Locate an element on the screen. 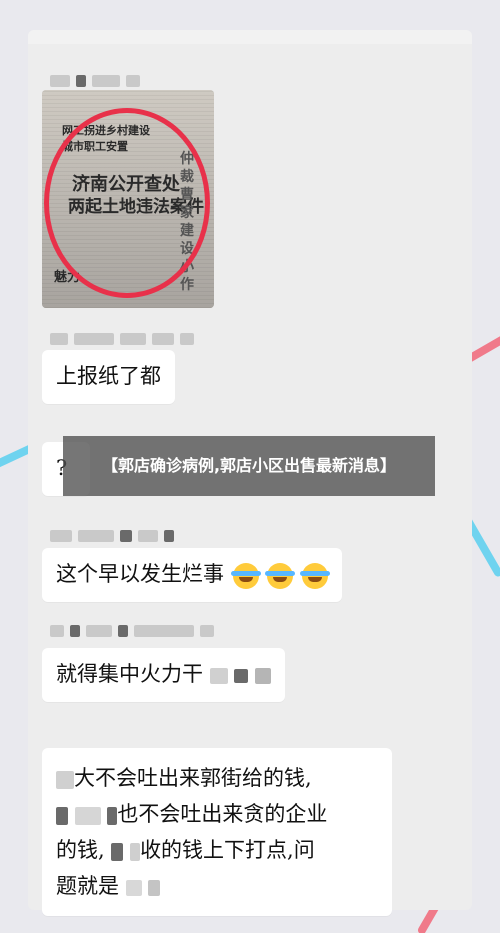 The height and width of the screenshot is (933, 500). message-line: 的钱, 收的钱上下打点,问 is located at coordinates (217, 850).